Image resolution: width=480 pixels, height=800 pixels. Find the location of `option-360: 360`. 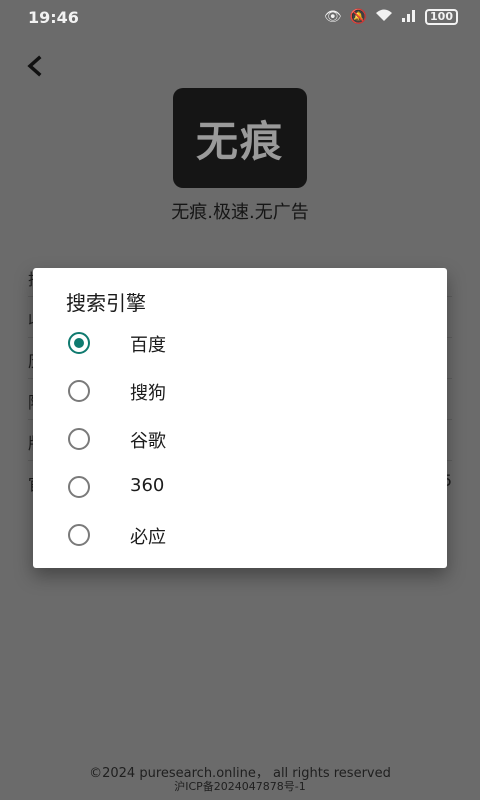

option-360: 360 is located at coordinates (240, 488).